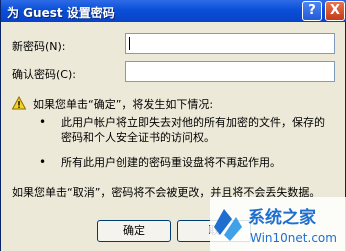 The height and width of the screenshot is (251, 346). I want to click on bullet-1-line-2: 密码和个人安全证书的访问权。, so click(138, 137).